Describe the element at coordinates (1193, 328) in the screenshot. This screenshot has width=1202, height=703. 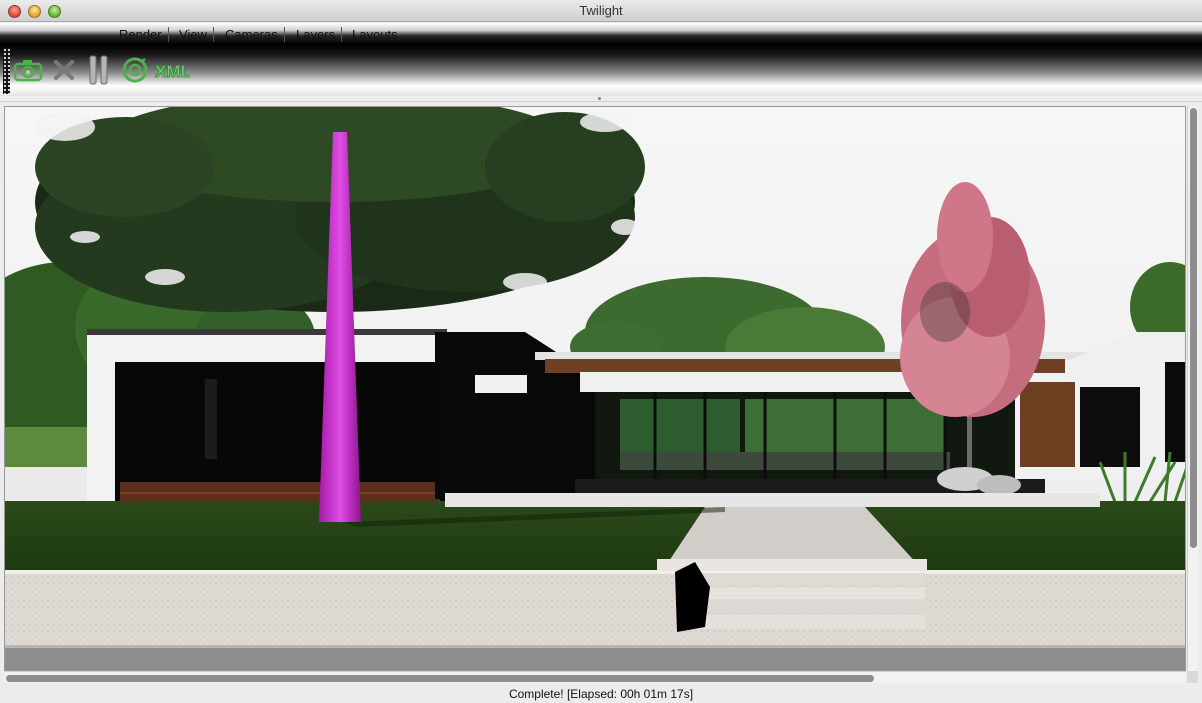
I see `vertical-scroll-thumb` at that location.